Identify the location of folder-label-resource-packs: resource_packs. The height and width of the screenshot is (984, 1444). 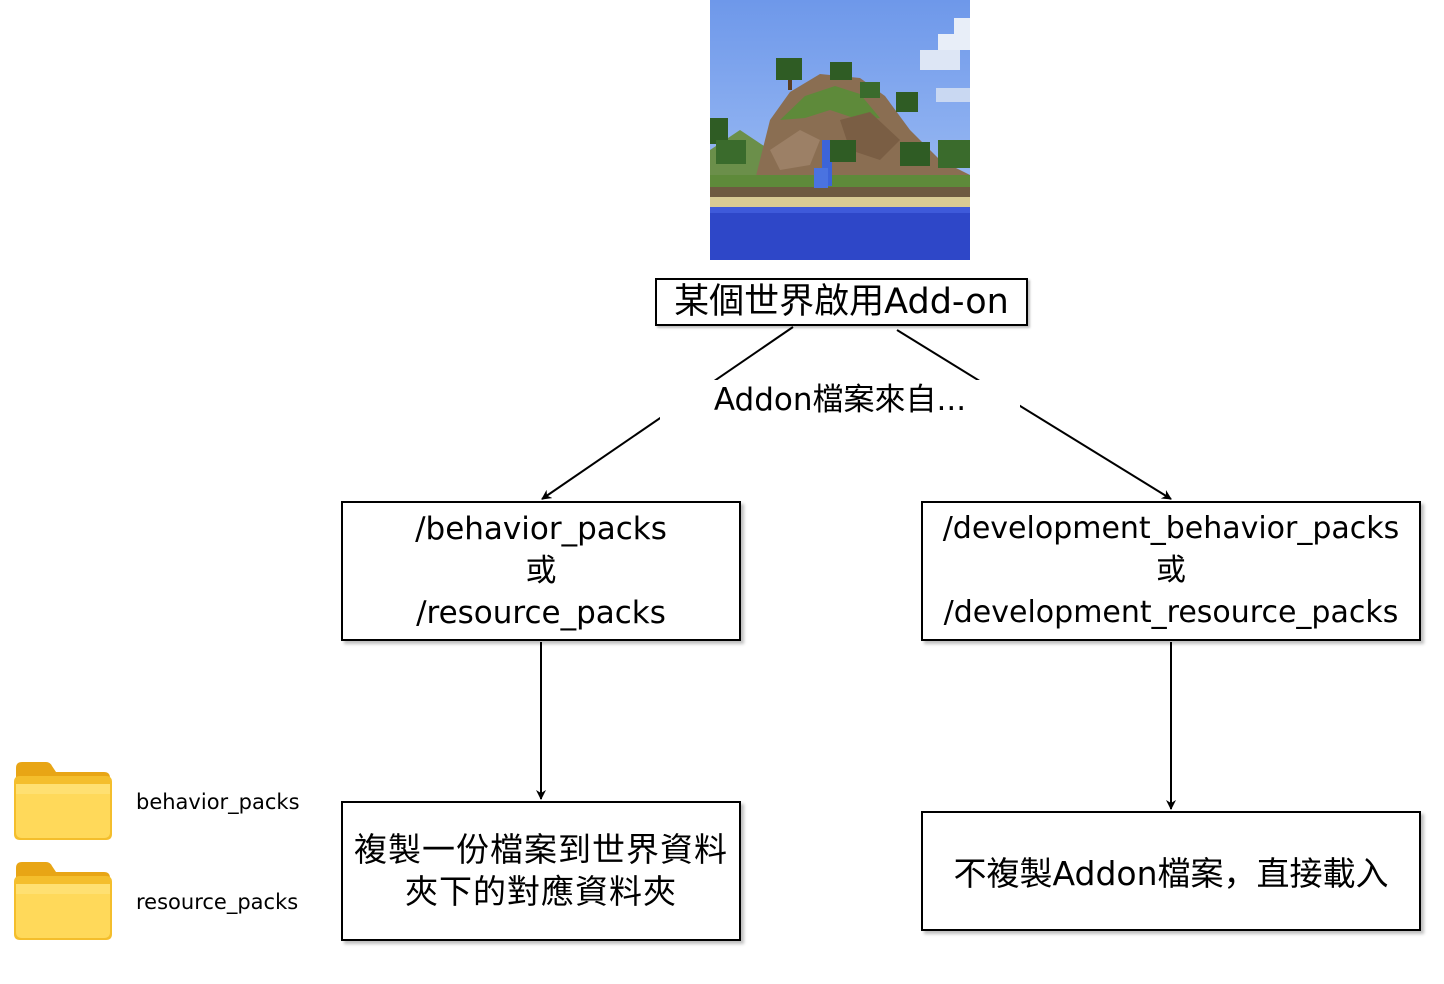
(217, 902).